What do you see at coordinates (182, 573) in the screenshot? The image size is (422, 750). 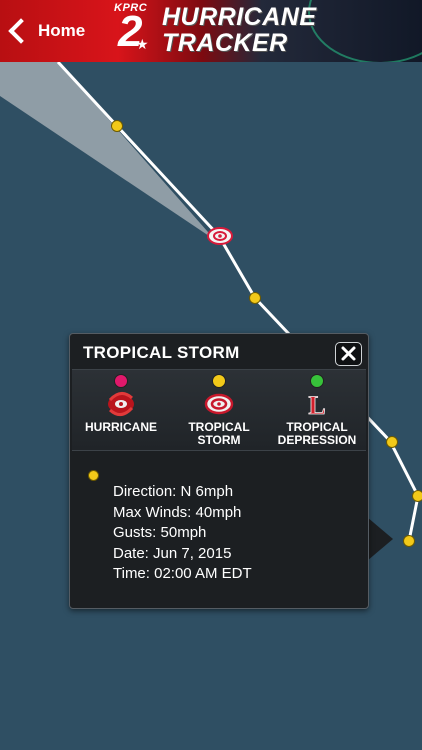 I see `detail-time: Time: 02:00 AM EDT` at bounding box center [182, 573].